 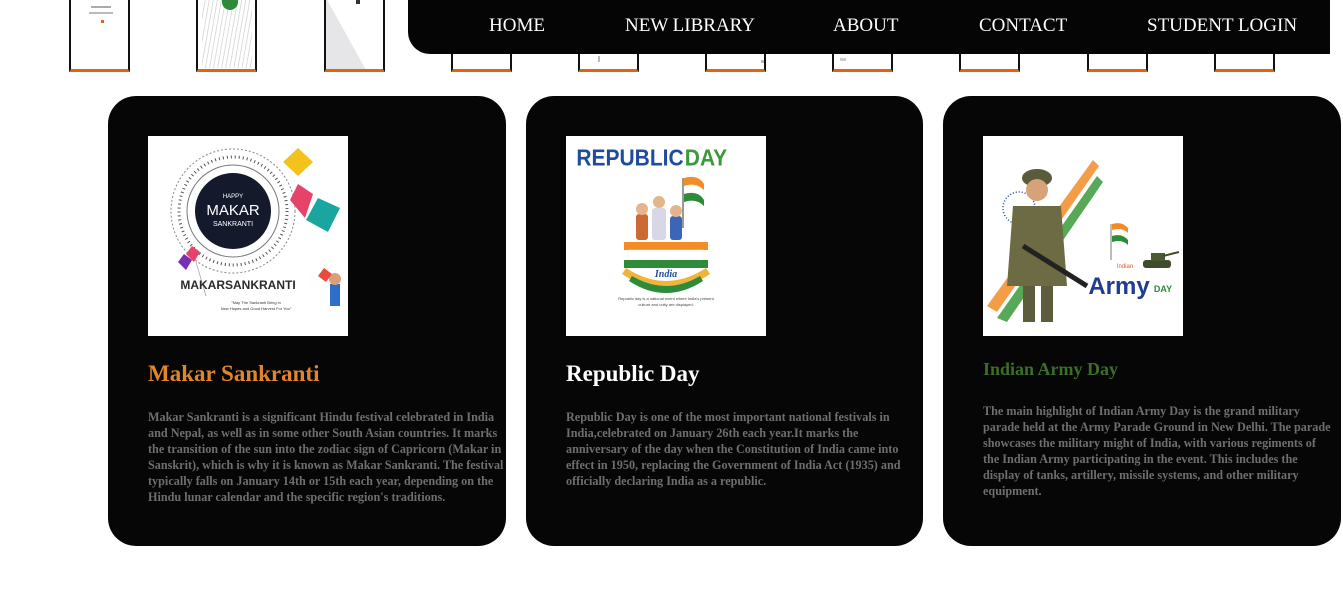 What do you see at coordinates (233, 210) in the screenshot?
I see `image-text: MAKAR` at bounding box center [233, 210].